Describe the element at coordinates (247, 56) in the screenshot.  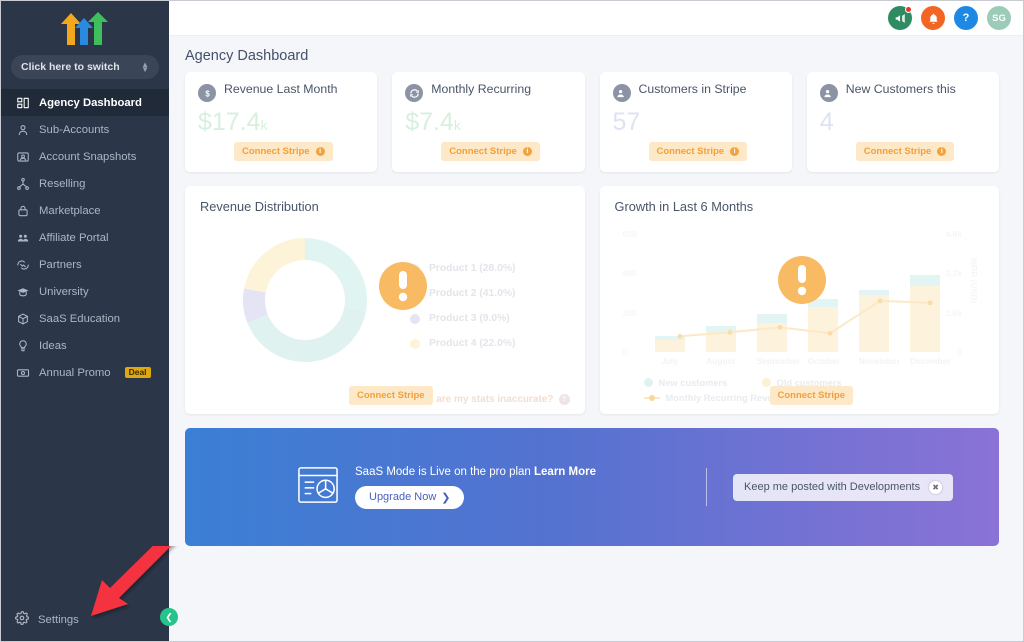
I see `page-title: Agency Dashboard` at that location.